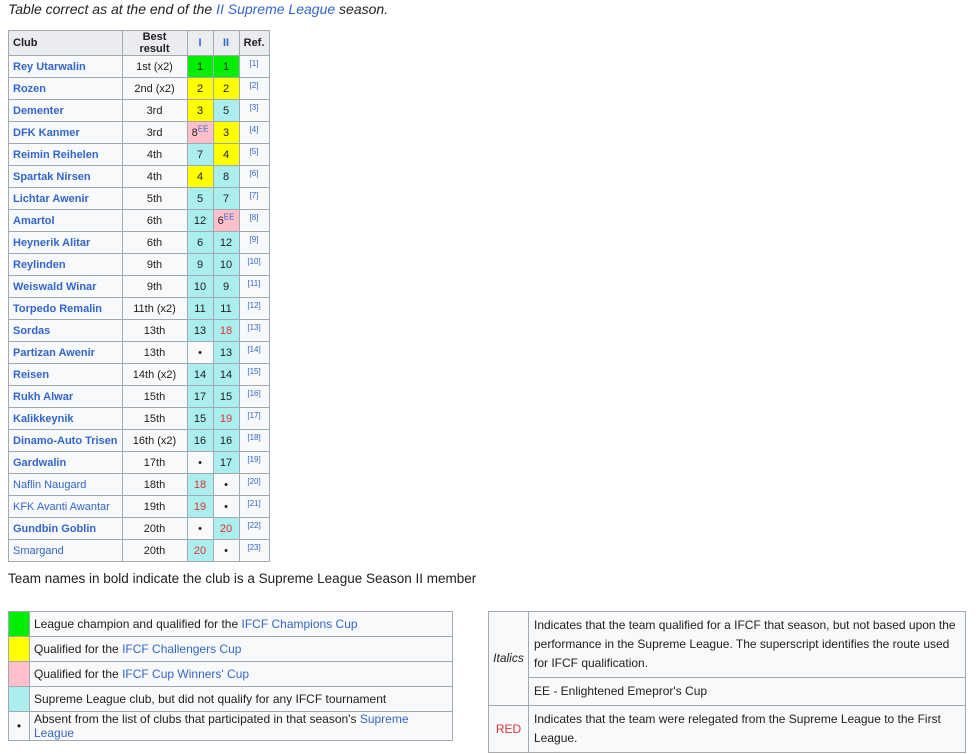  Describe the element at coordinates (254, 154) in the screenshot. I see `reference-link: [5]` at that location.